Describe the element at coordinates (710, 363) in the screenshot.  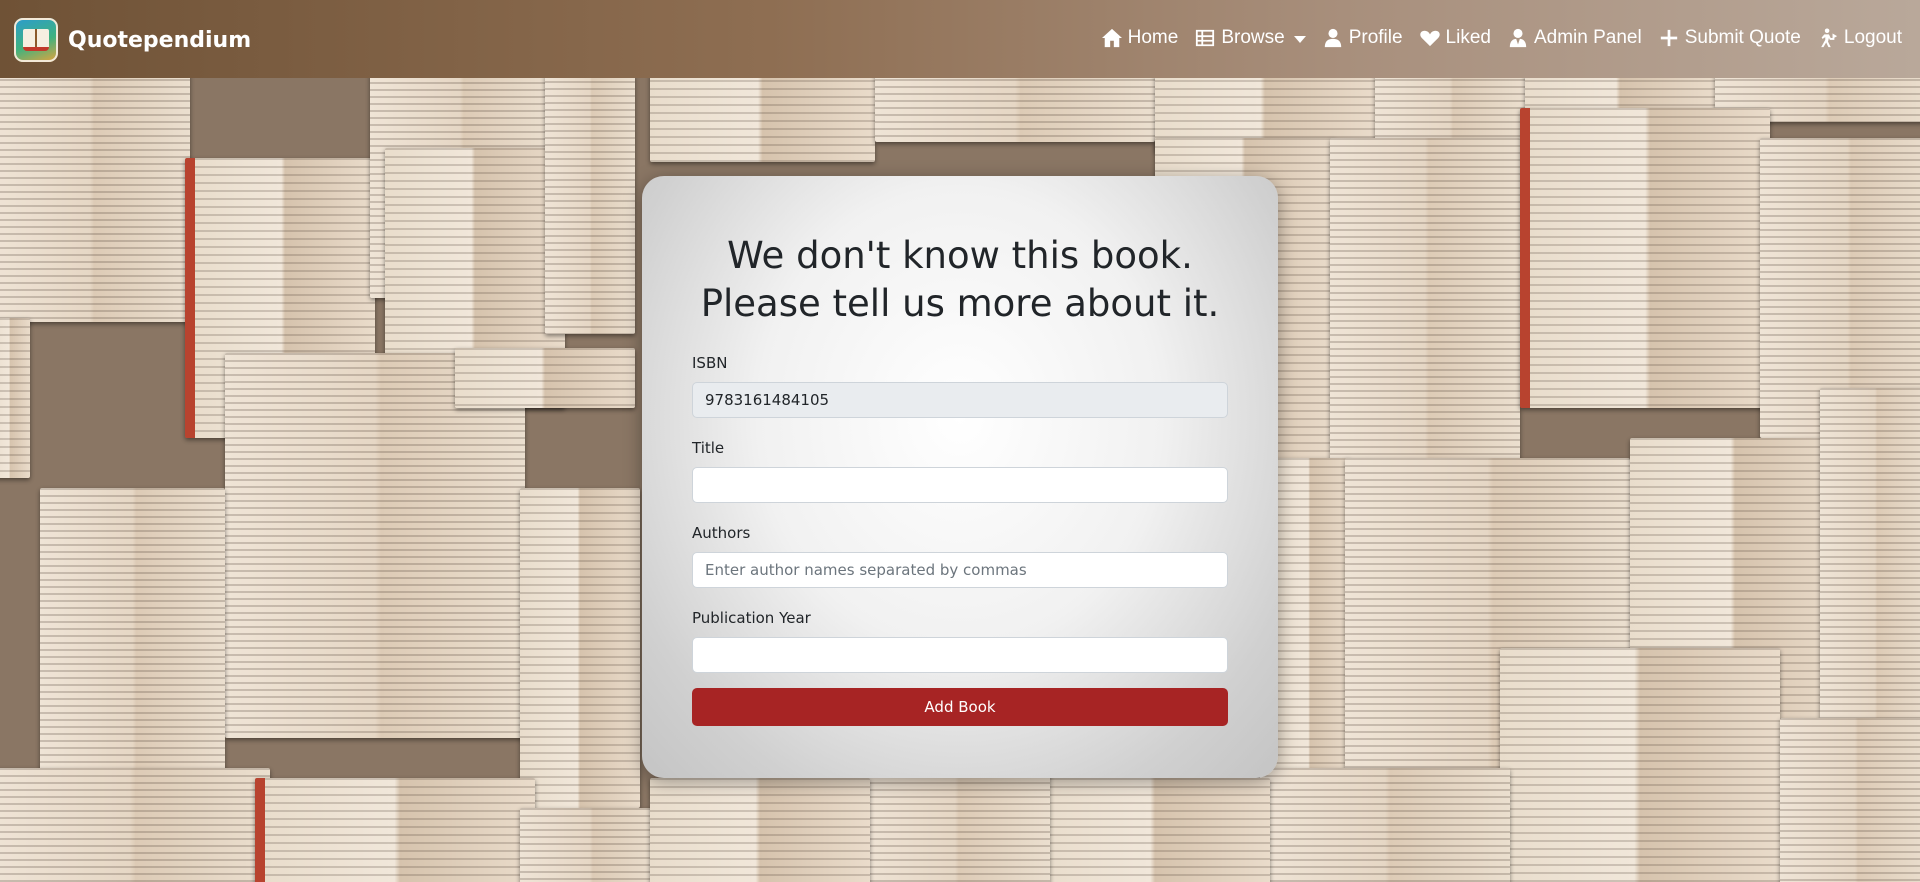
I see `isbn-label: ISBN` at that location.